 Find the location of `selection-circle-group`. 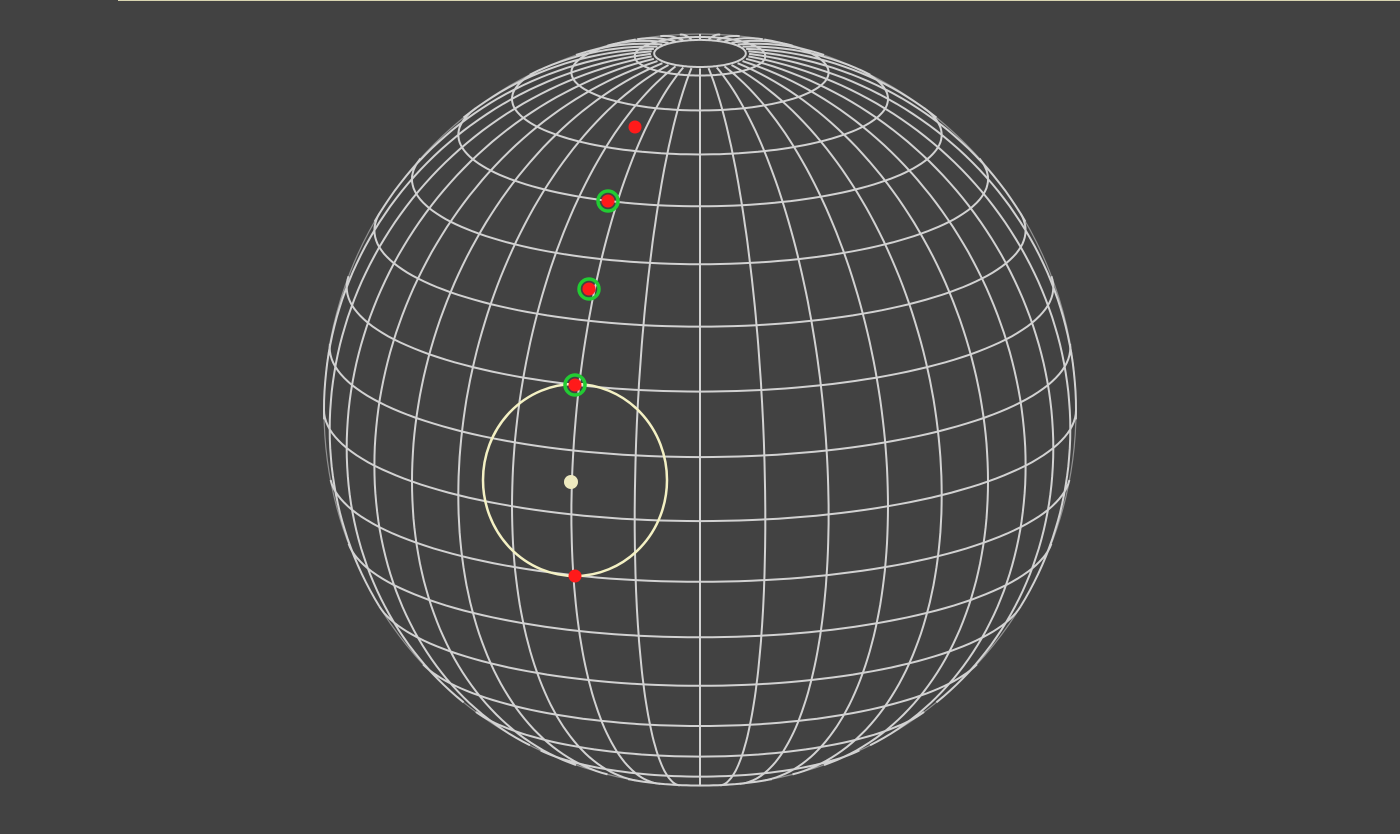

selection-circle-group is located at coordinates (575, 480).